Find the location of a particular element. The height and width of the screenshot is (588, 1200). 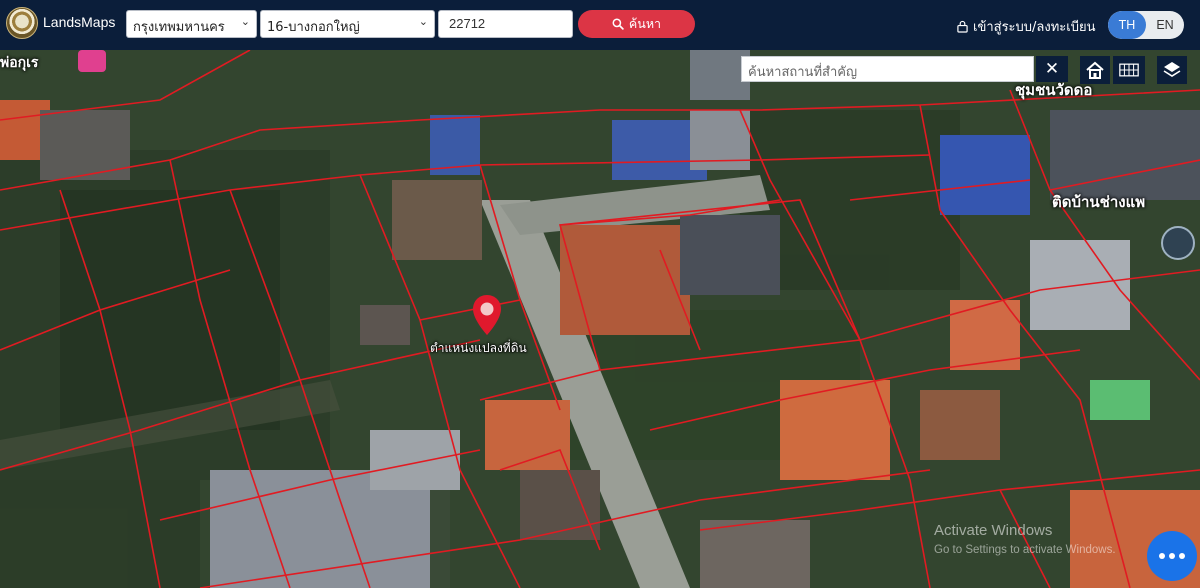

home-button is located at coordinates (1095, 70).